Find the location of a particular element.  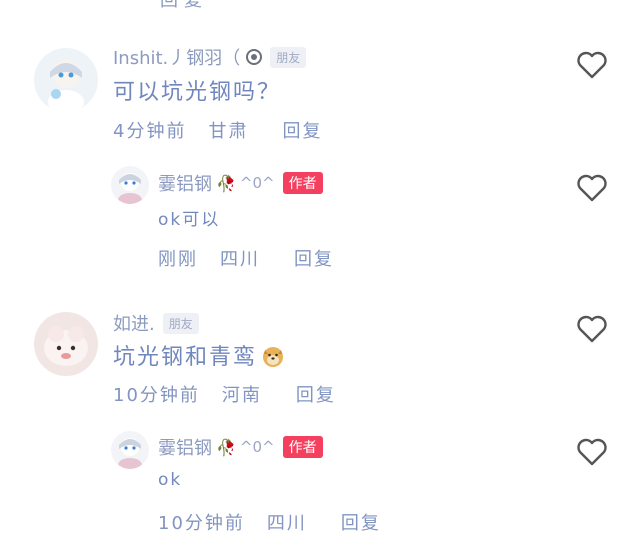

comment-content: 坑光钢和青鸾 is located at coordinates (199, 355).